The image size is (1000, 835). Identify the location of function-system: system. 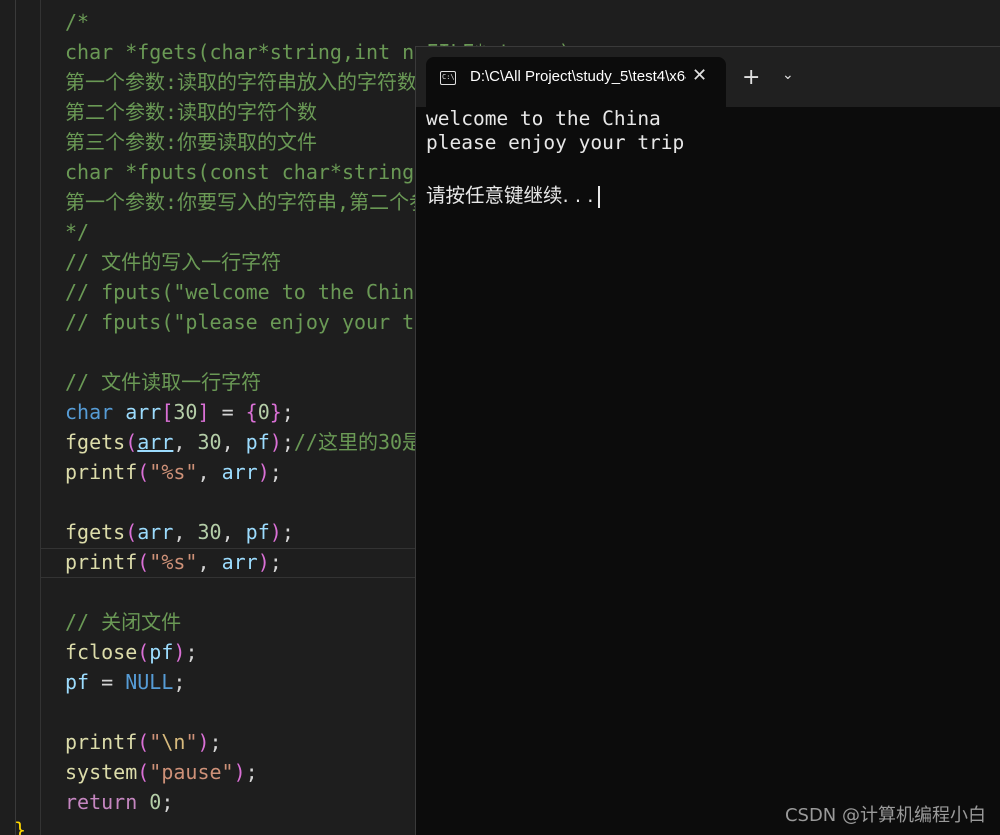
(101, 772).